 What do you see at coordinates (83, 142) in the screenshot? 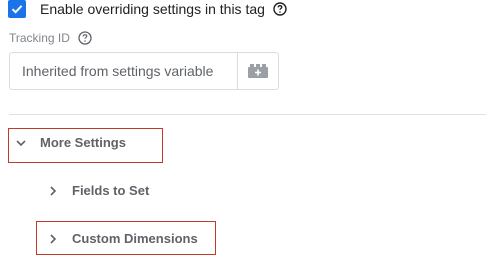
I see `more-settings-label: More Settings` at bounding box center [83, 142].